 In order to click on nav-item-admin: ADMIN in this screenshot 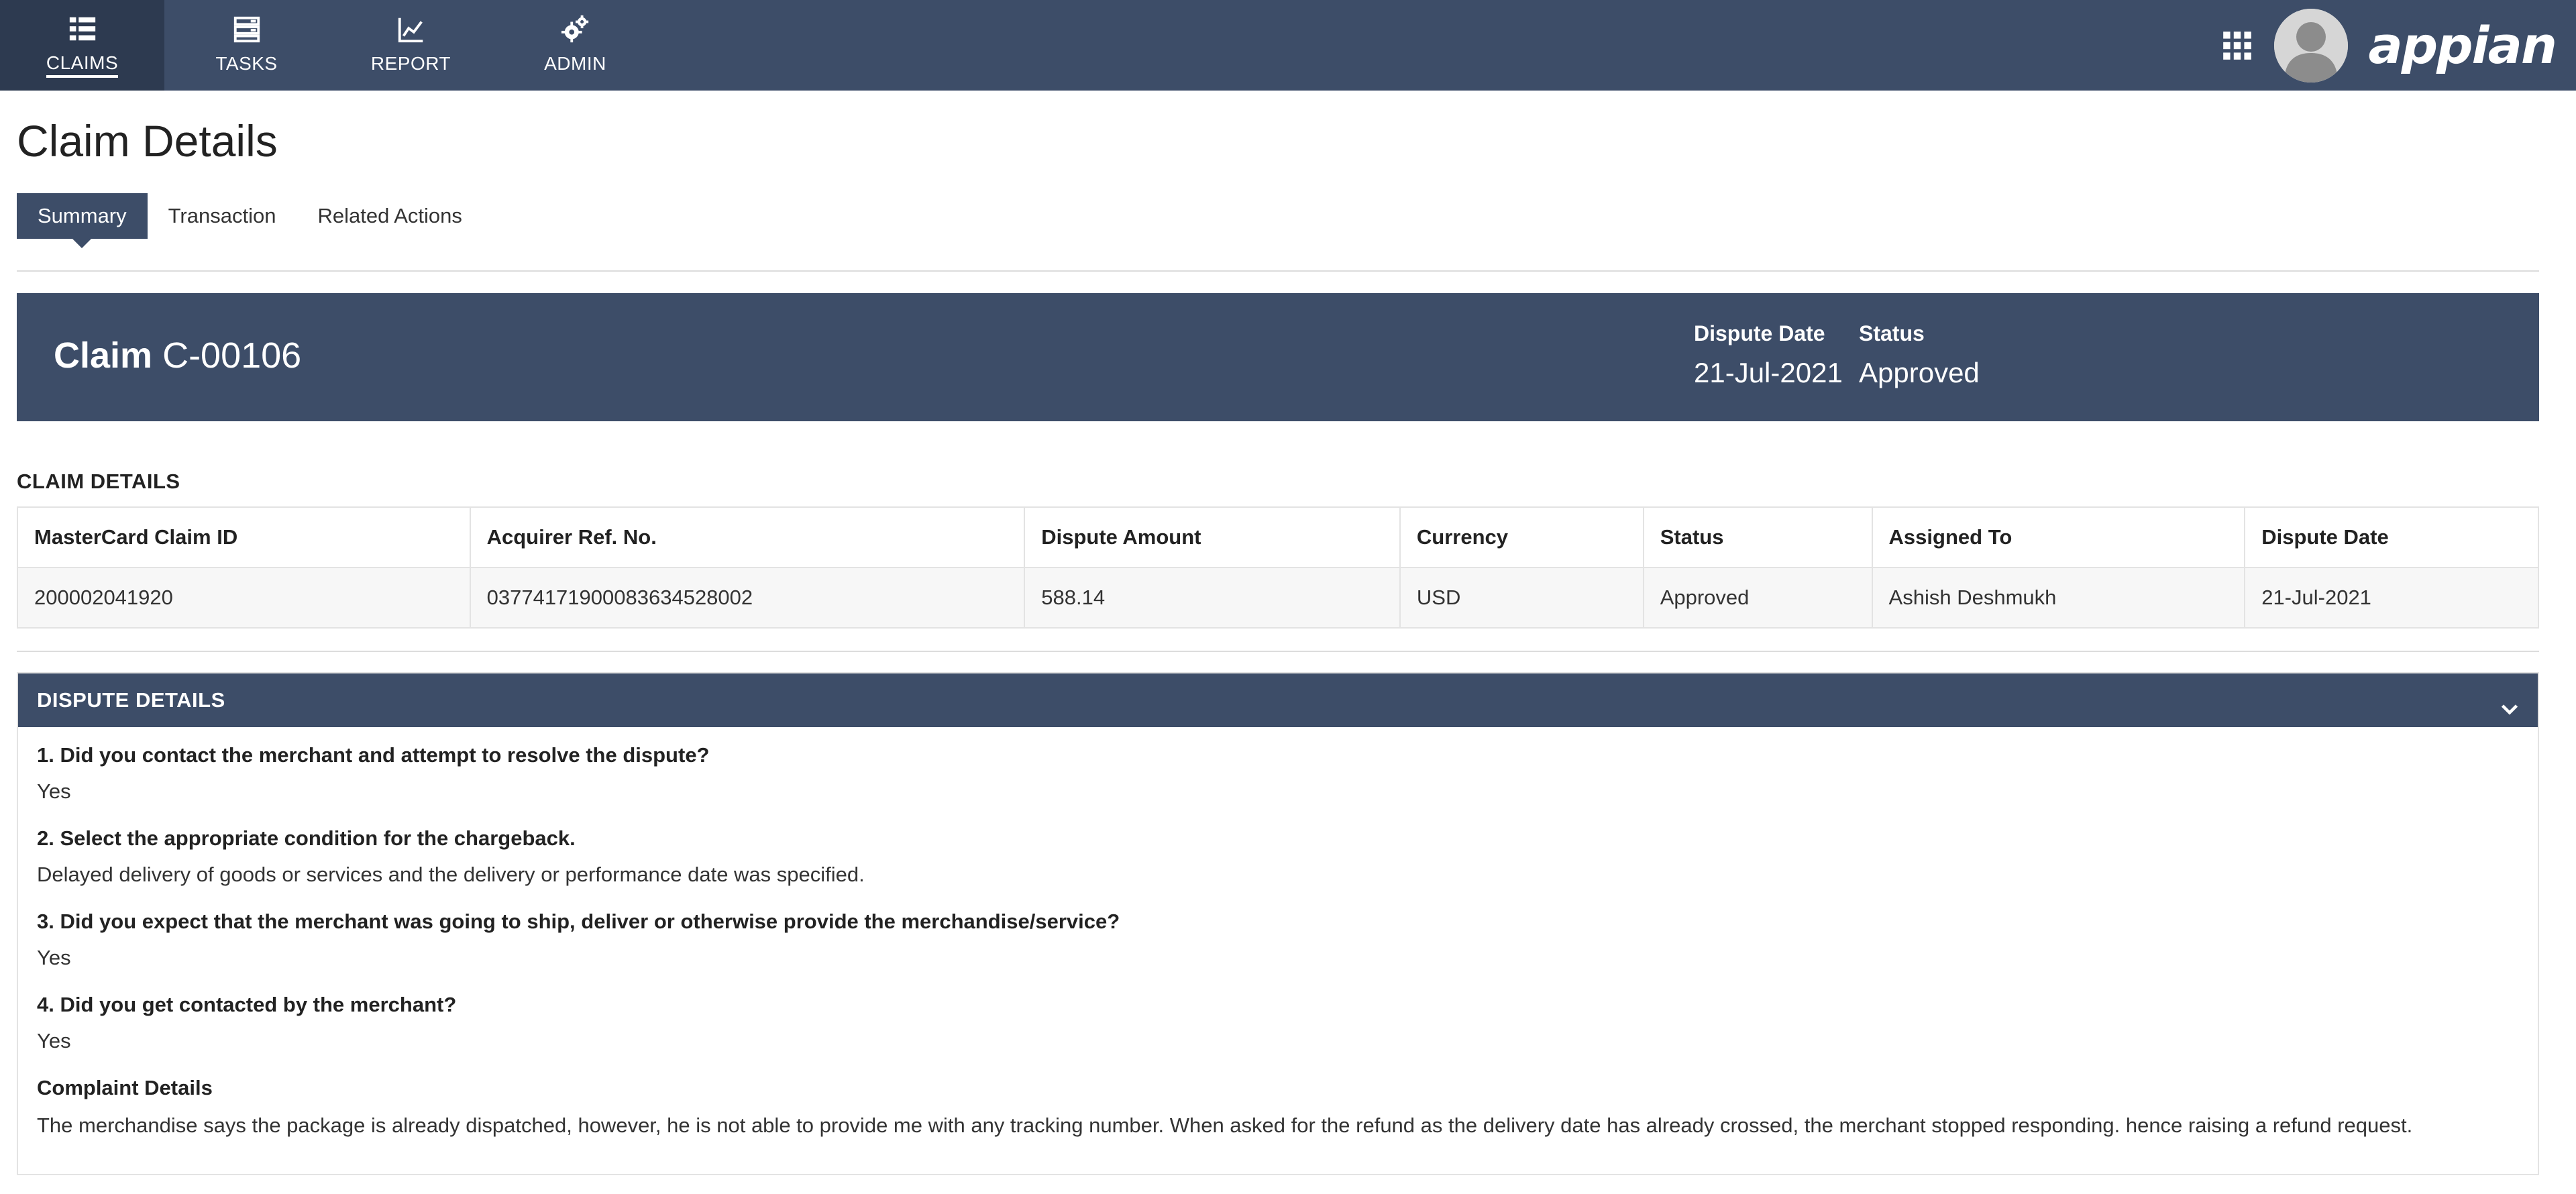, I will do `click(575, 45)`.